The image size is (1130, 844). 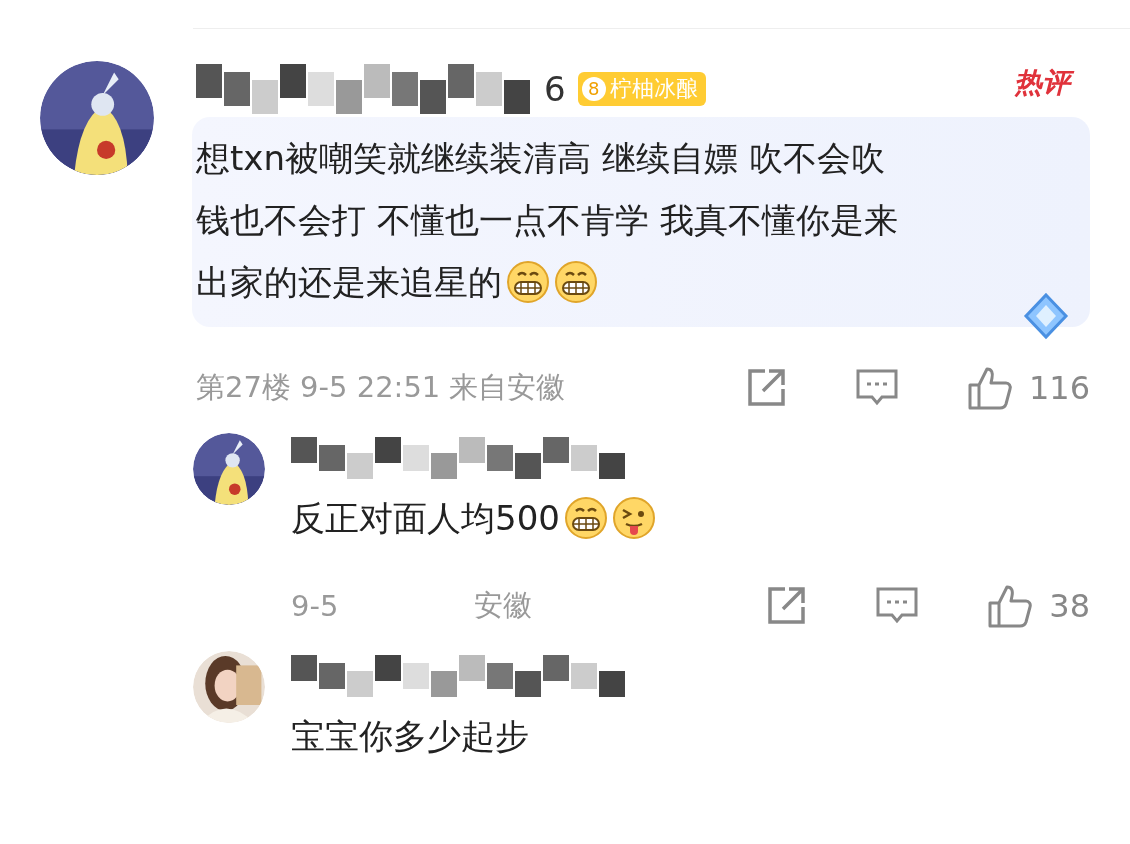 What do you see at coordinates (540, 158) in the screenshot?
I see `comment-text: 想txn被嘲笑就继续装清高 继续自嫖 吹不会吹` at bounding box center [540, 158].